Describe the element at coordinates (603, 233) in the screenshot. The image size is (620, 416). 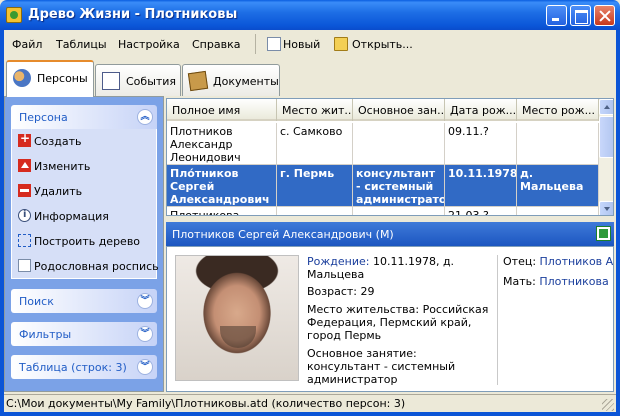
I see `export-icon` at that location.